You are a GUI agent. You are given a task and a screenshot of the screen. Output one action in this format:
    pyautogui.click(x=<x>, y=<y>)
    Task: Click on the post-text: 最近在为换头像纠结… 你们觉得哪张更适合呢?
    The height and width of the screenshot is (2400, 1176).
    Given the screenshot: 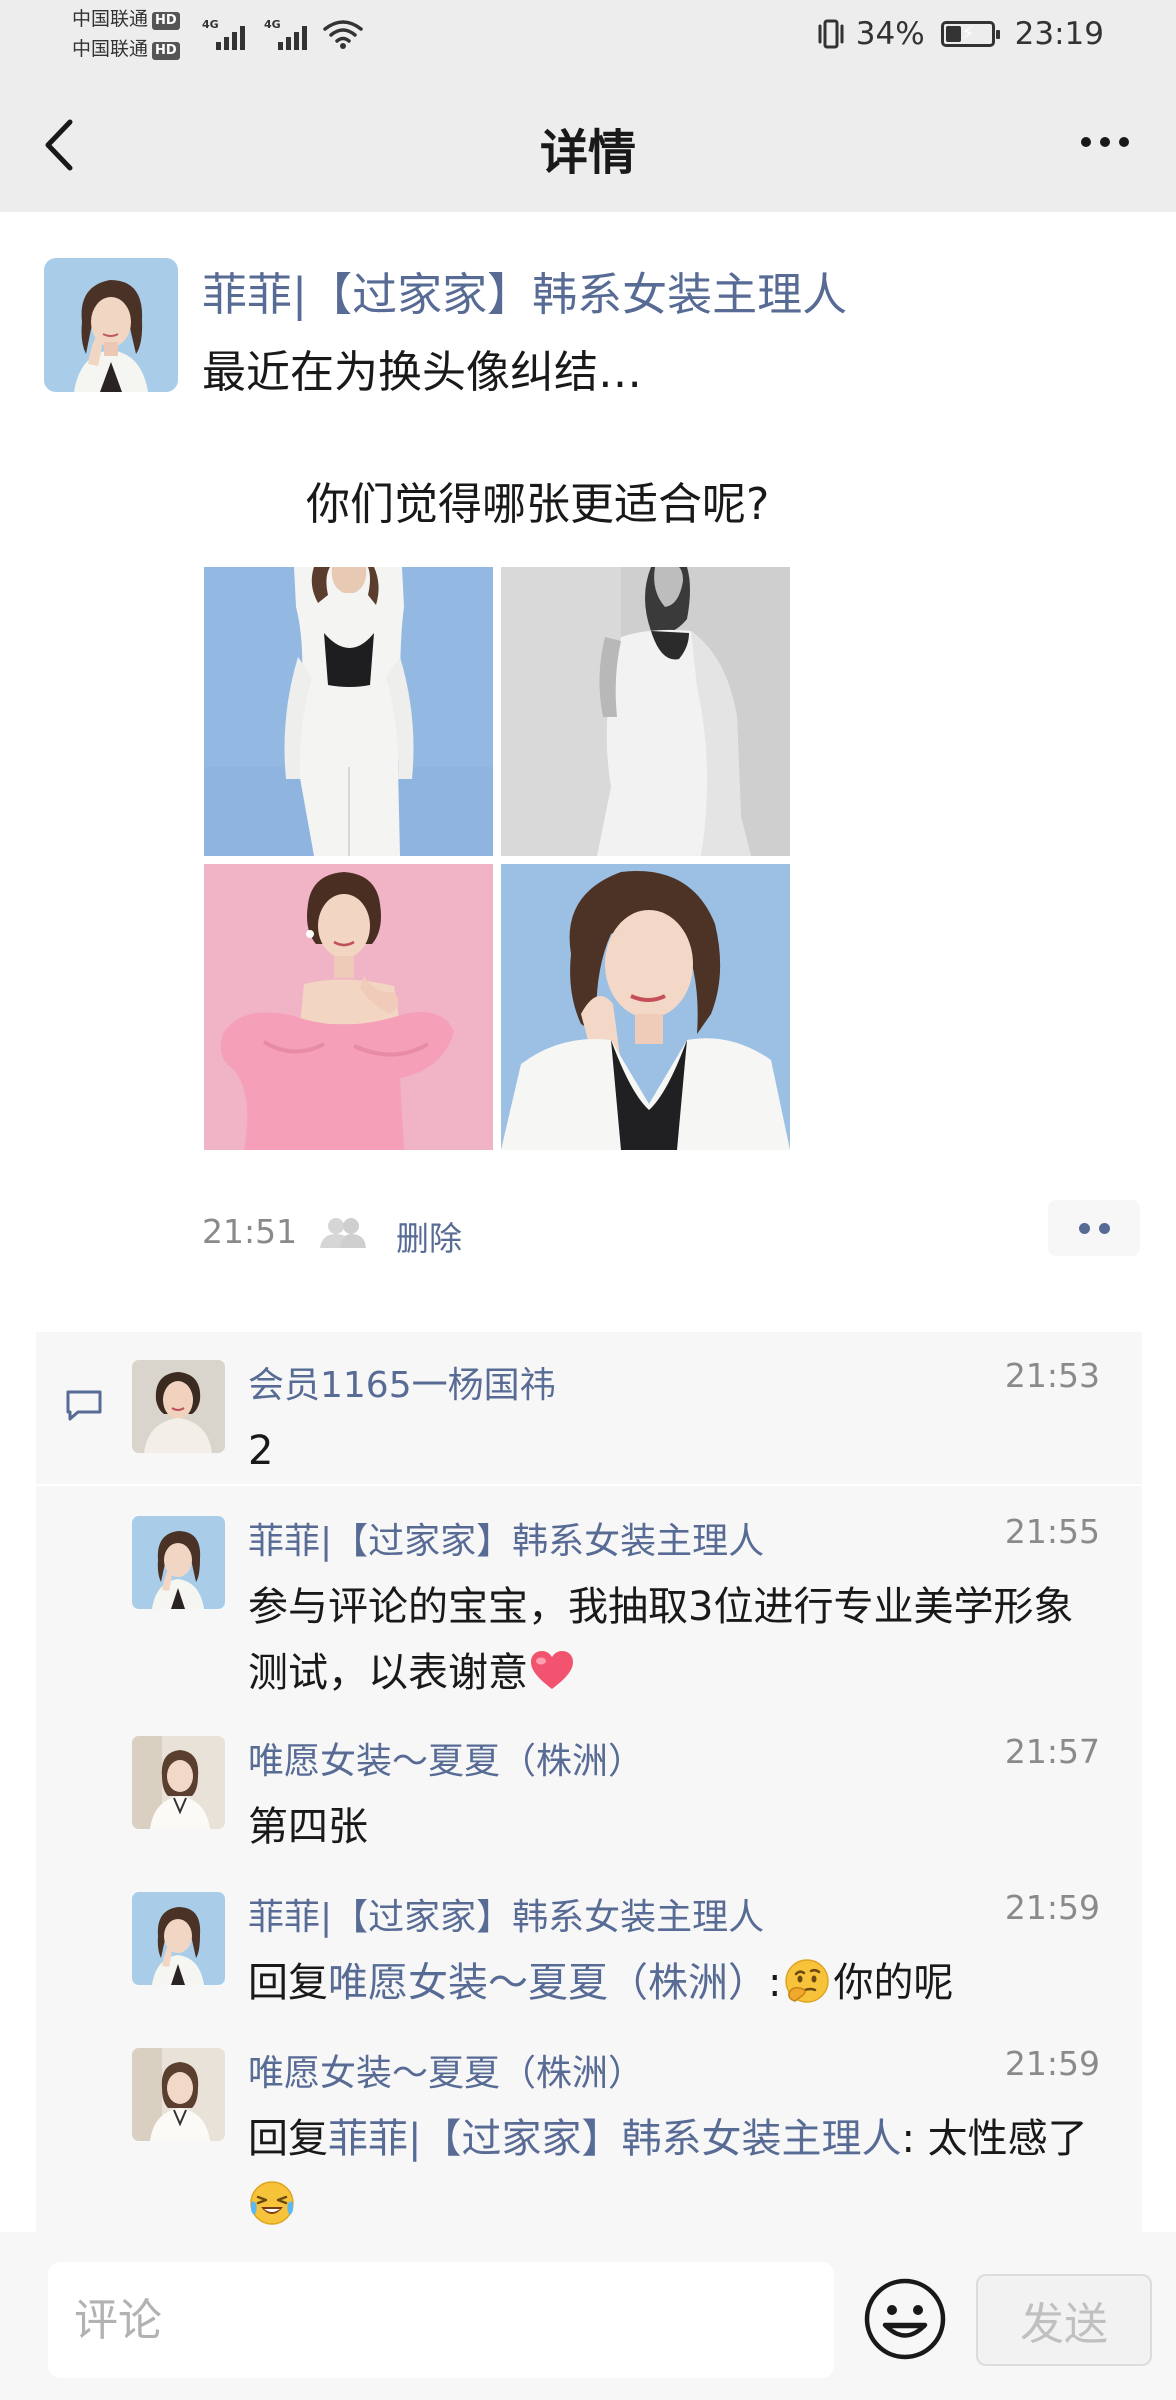 What is the action you would take?
    pyautogui.click(x=485, y=439)
    